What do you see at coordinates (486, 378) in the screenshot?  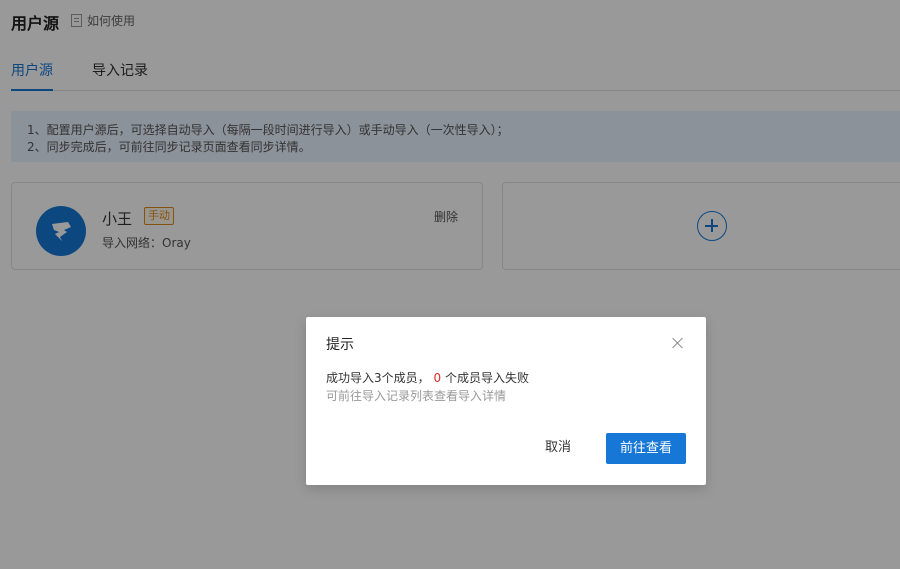 I see `result-fail-text: 个成员导入失败` at bounding box center [486, 378].